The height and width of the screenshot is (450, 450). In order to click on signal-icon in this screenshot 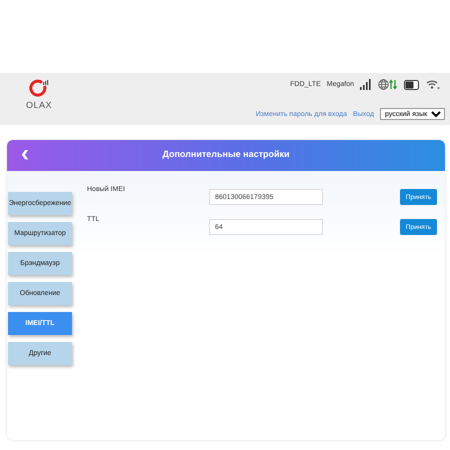, I will do `click(366, 84)`.